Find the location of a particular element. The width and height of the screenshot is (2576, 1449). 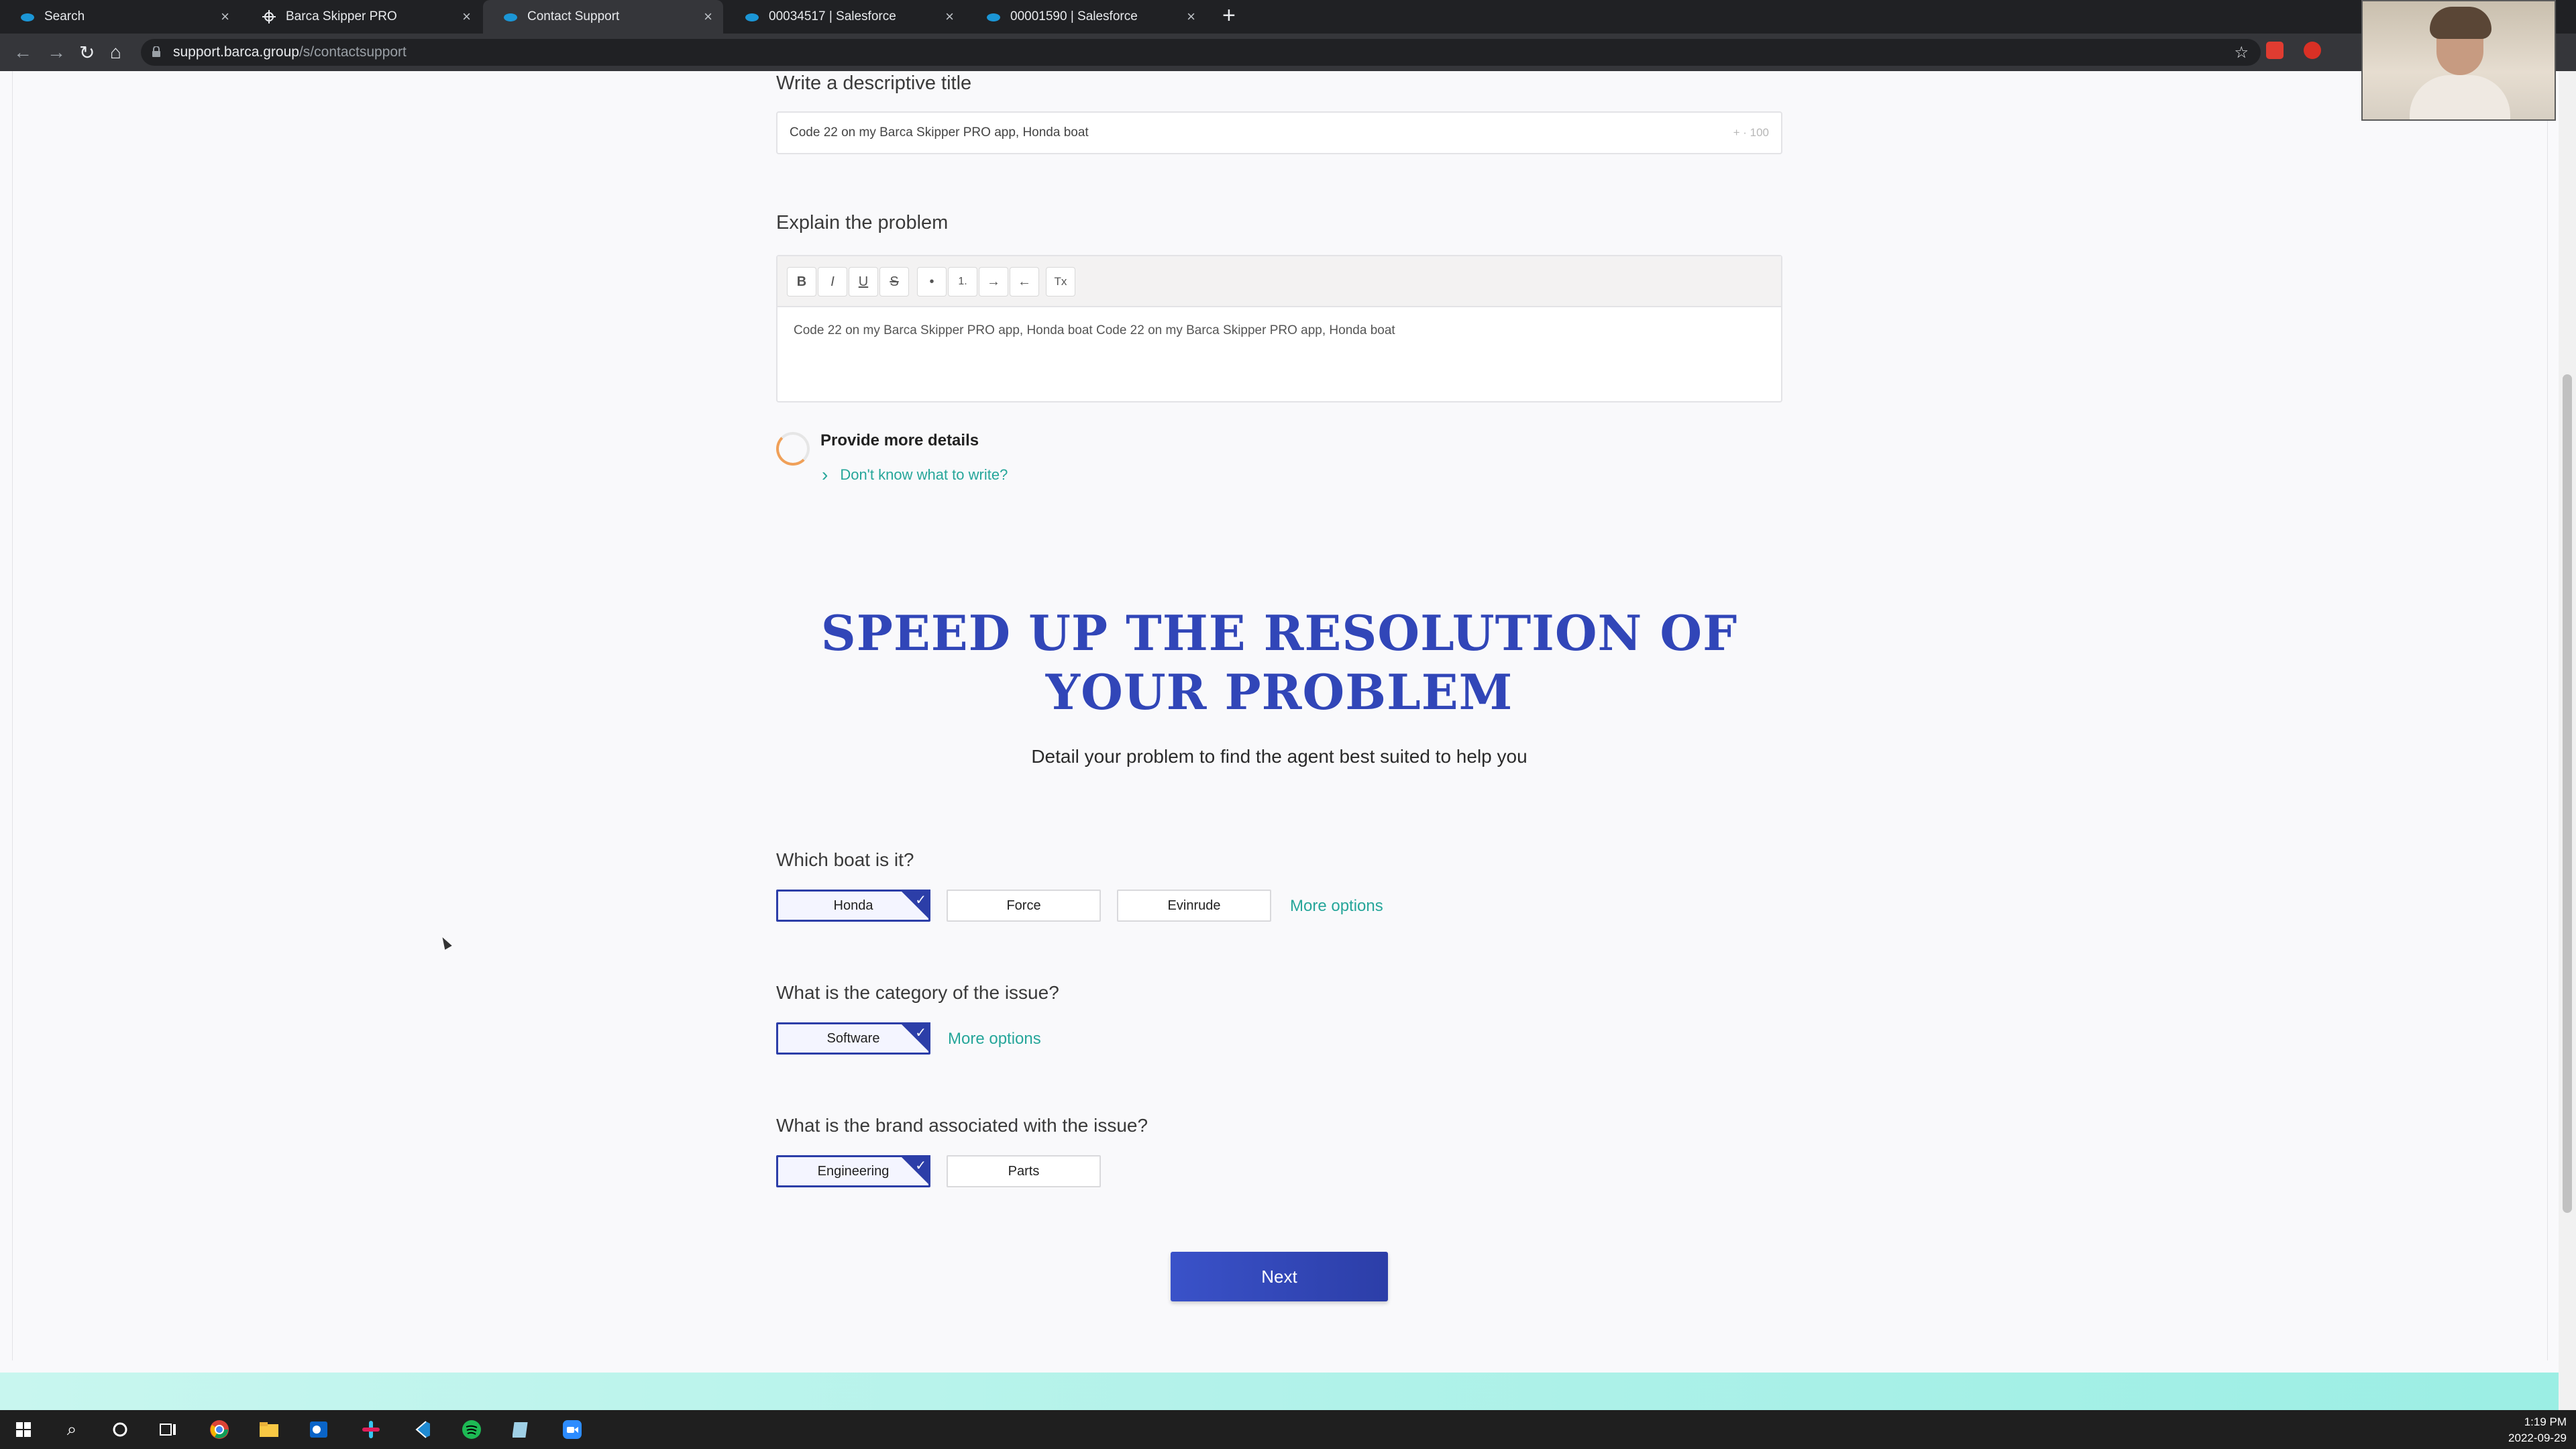

option-label: Software is located at coordinates (853, 1038).